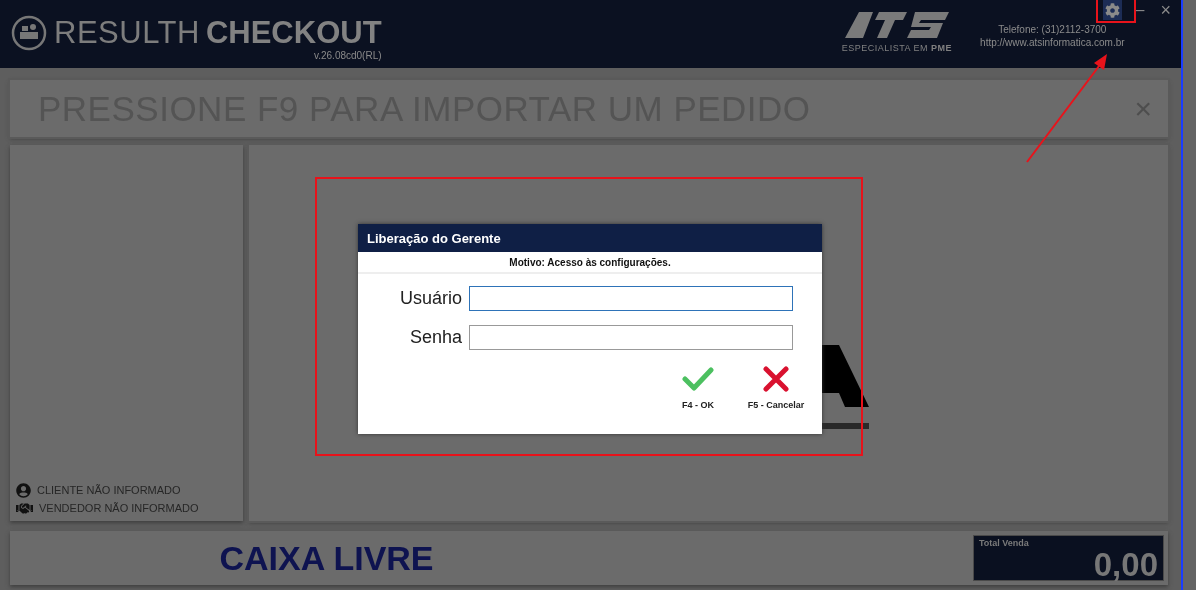 The height and width of the screenshot is (590, 1196). I want to click on check-icon, so click(698, 379).